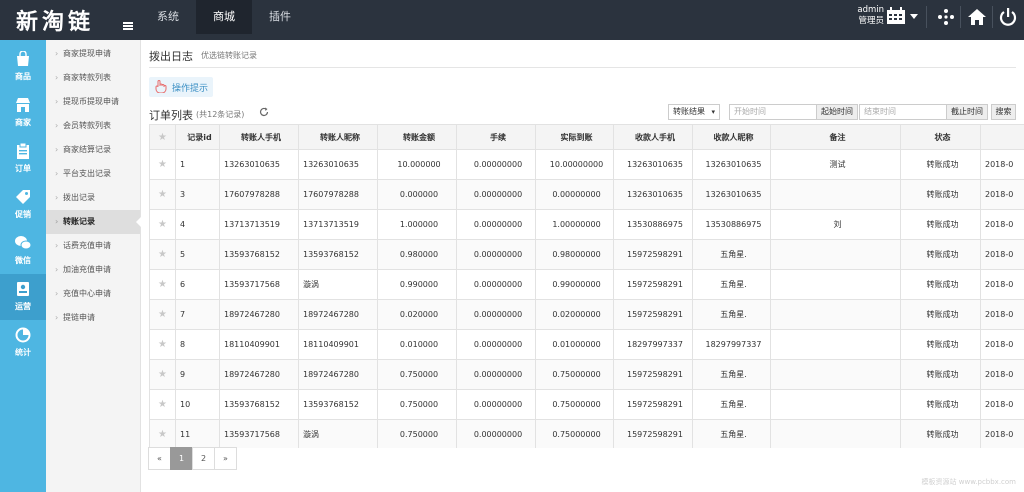  Describe the element at coordinates (23, 297) in the screenshot. I see `sidebar-item-operations: 运营` at that location.